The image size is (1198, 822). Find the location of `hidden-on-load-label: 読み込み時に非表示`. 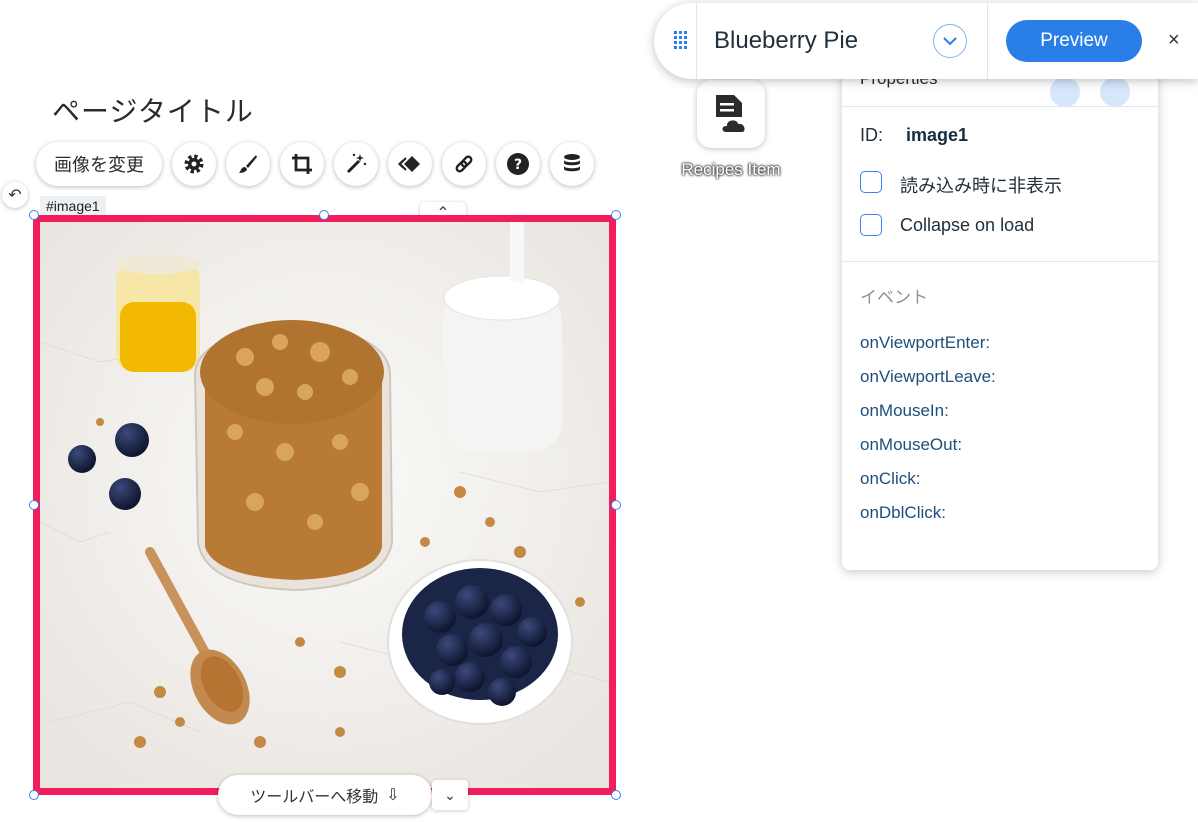

hidden-on-load-label: 読み込み時に非表示 is located at coordinates (981, 186).